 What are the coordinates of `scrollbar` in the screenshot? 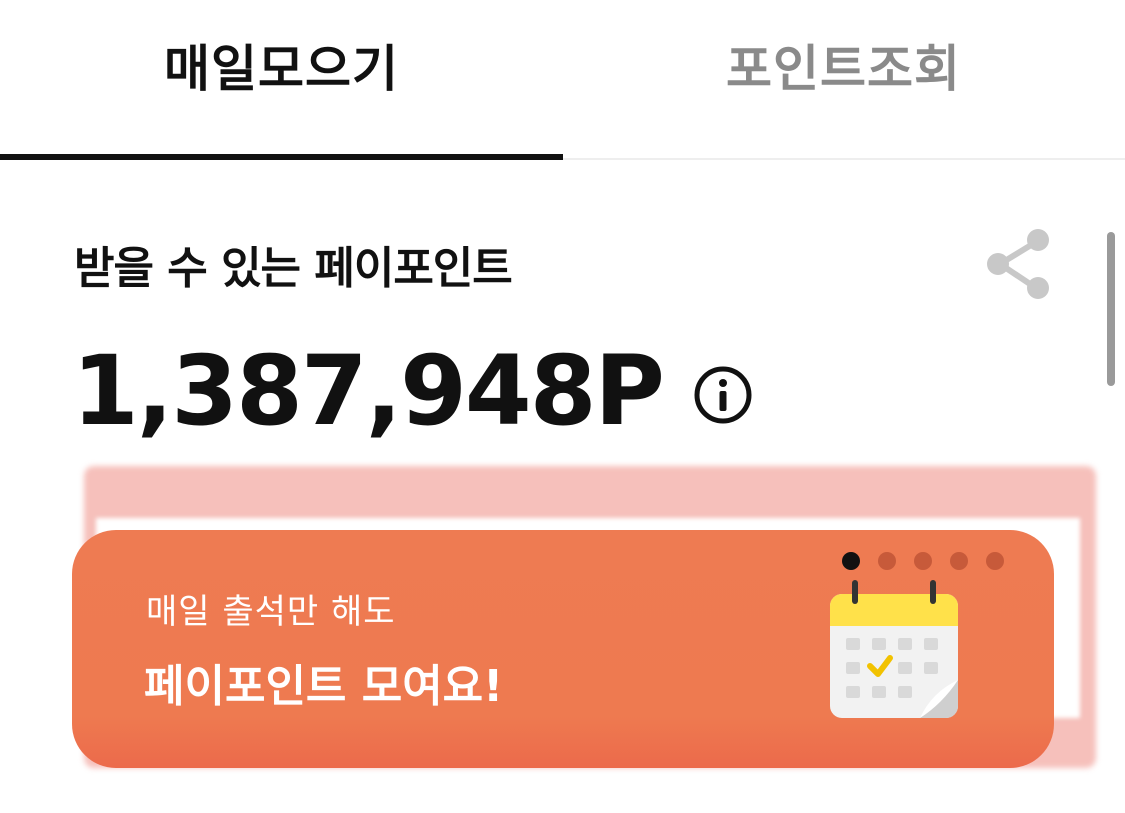 It's located at (1111, 309).